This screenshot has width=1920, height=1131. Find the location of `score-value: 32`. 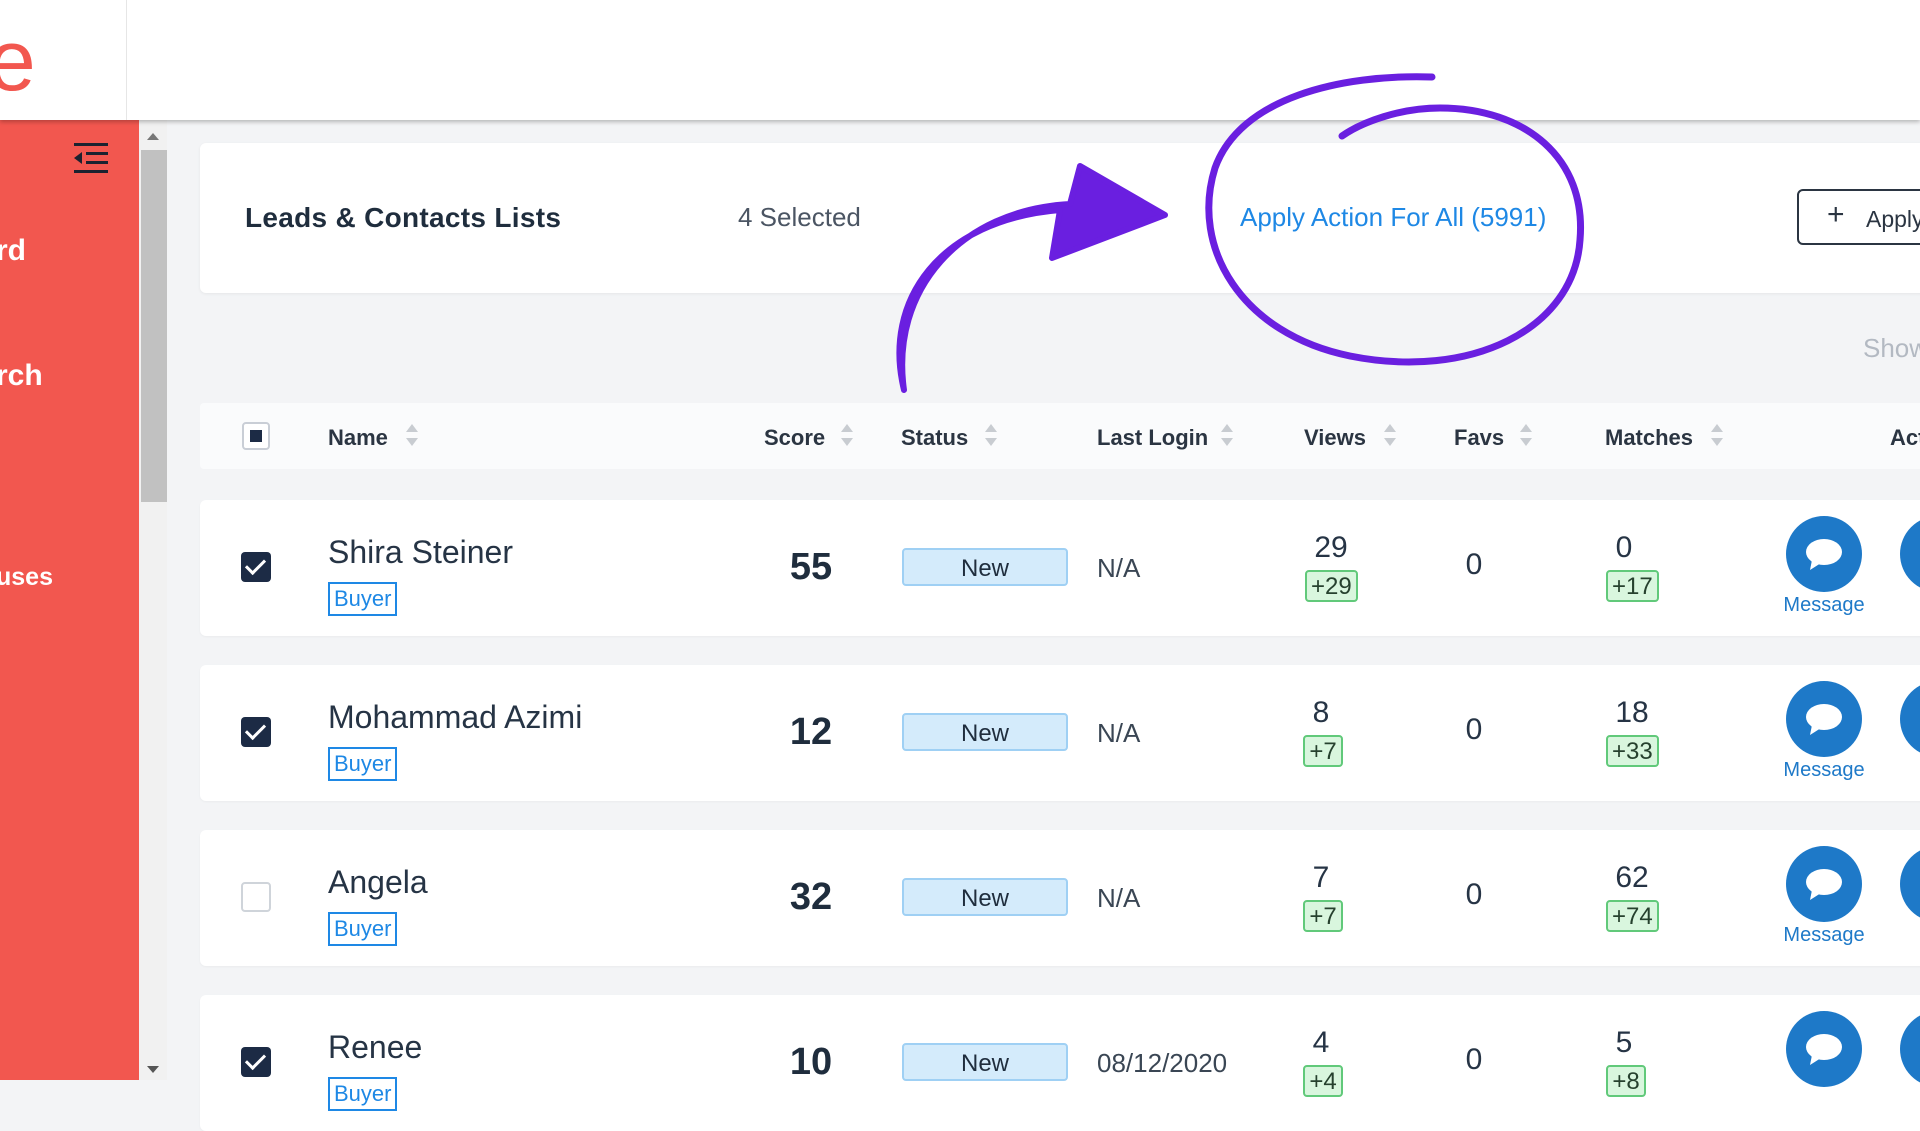

score-value: 32 is located at coordinates (811, 897).